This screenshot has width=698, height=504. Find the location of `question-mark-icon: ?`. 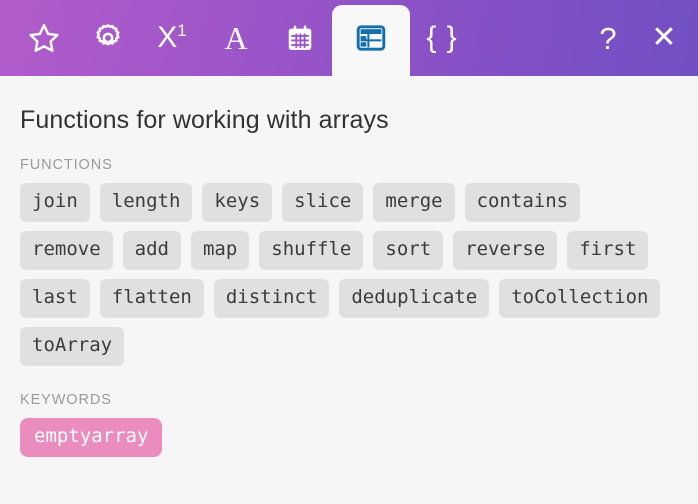

question-mark-icon: ? is located at coordinates (608, 38).